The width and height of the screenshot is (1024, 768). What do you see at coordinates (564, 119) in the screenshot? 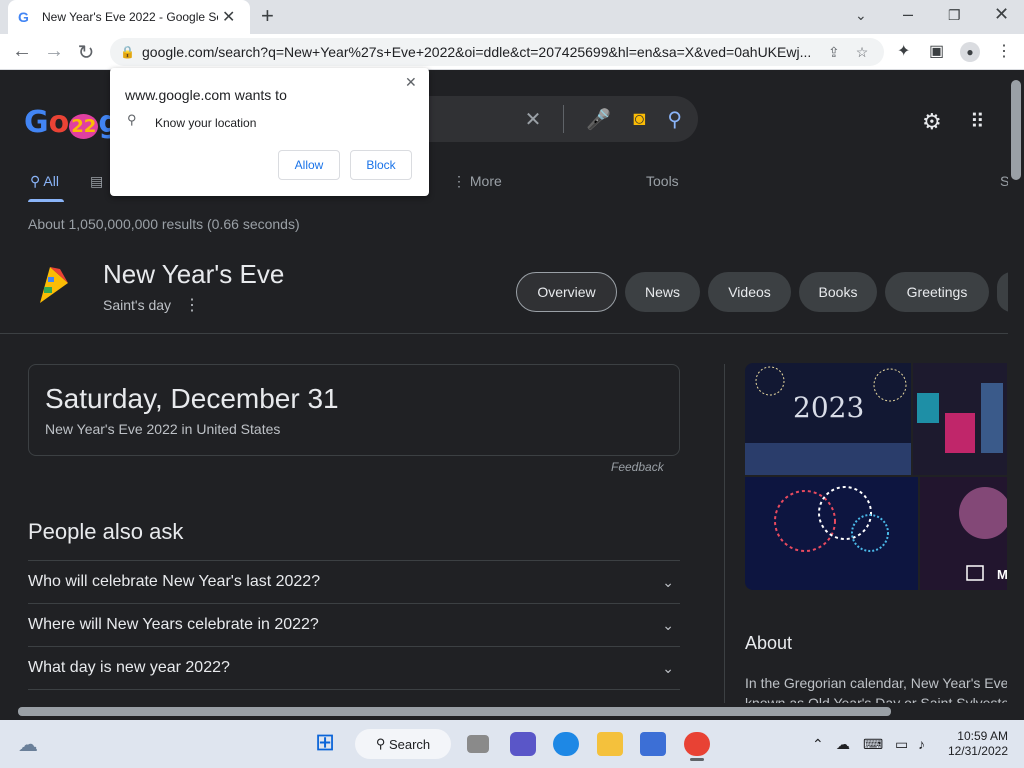
I see `search-divider` at bounding box center [564, 119].